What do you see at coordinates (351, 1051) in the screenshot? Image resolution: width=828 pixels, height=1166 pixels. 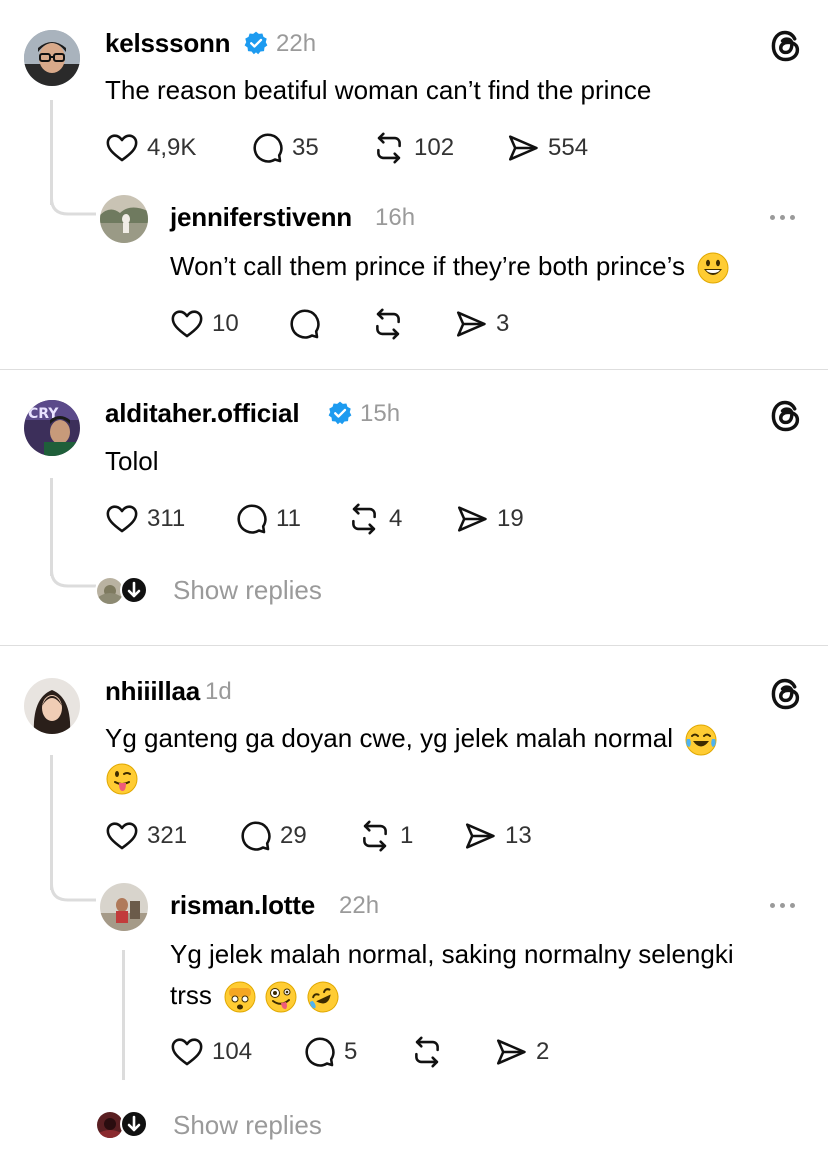 I see `comment-count: 5` at bounding box center [351, 1051].